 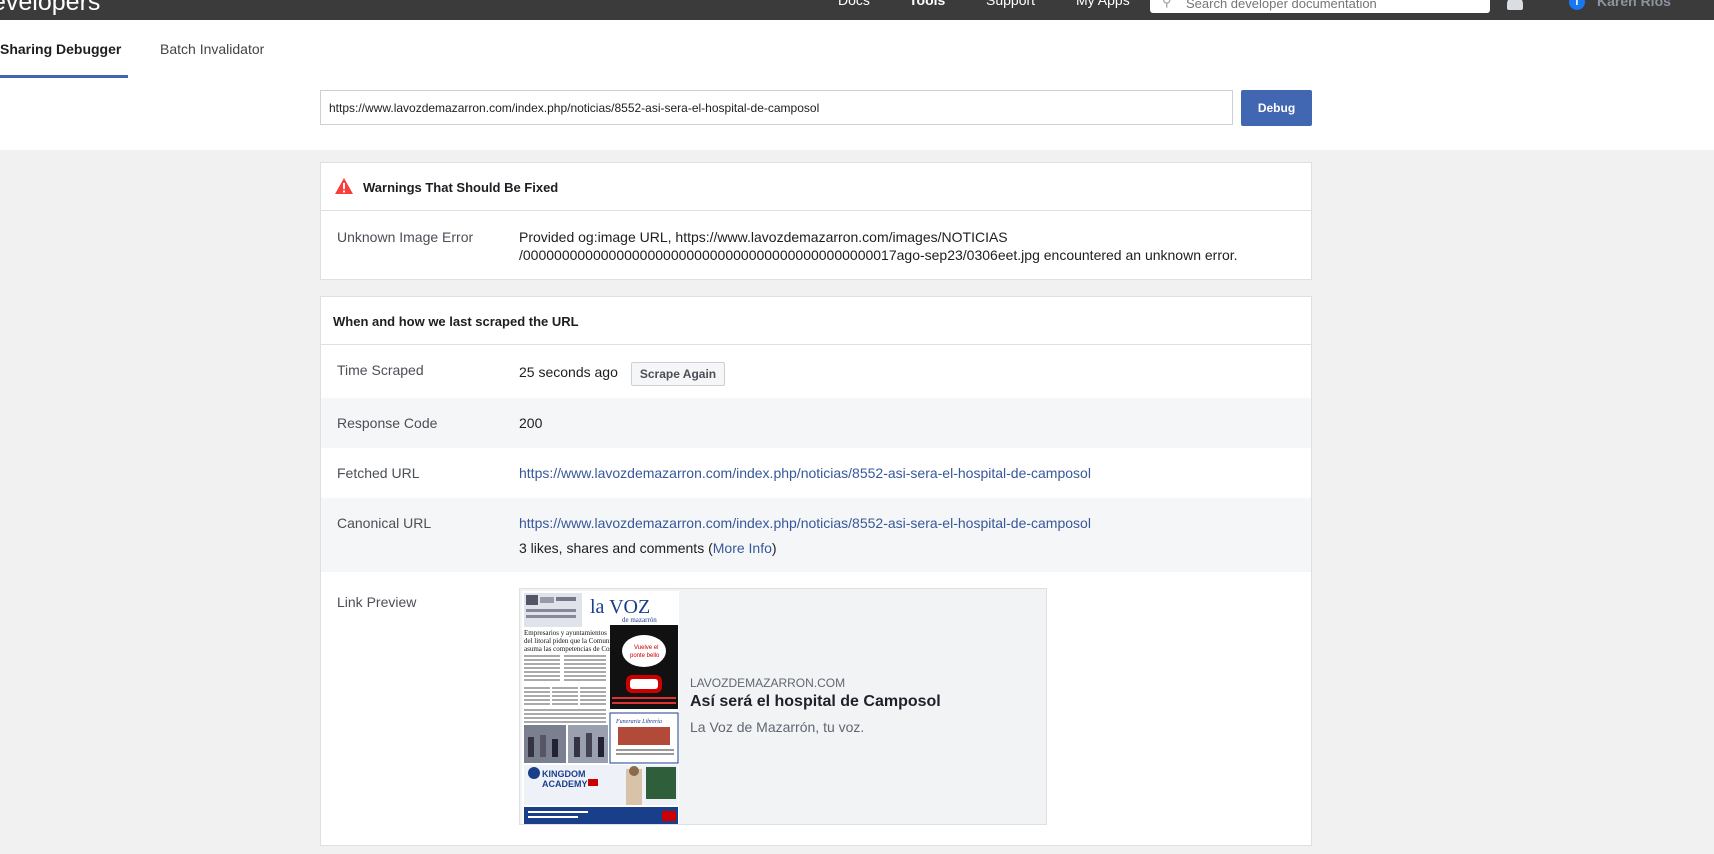 I want to click on tab-sharing-debugger: Sharing Debugger, so click(x=60, y=49).